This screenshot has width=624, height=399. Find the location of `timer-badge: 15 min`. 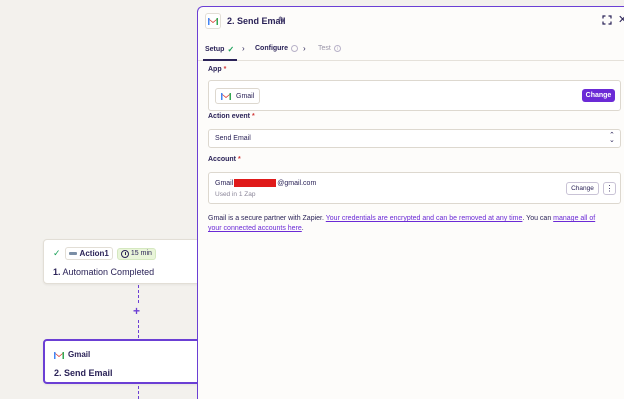

timer-badge: 15 min is located at coordinates (136, 253).